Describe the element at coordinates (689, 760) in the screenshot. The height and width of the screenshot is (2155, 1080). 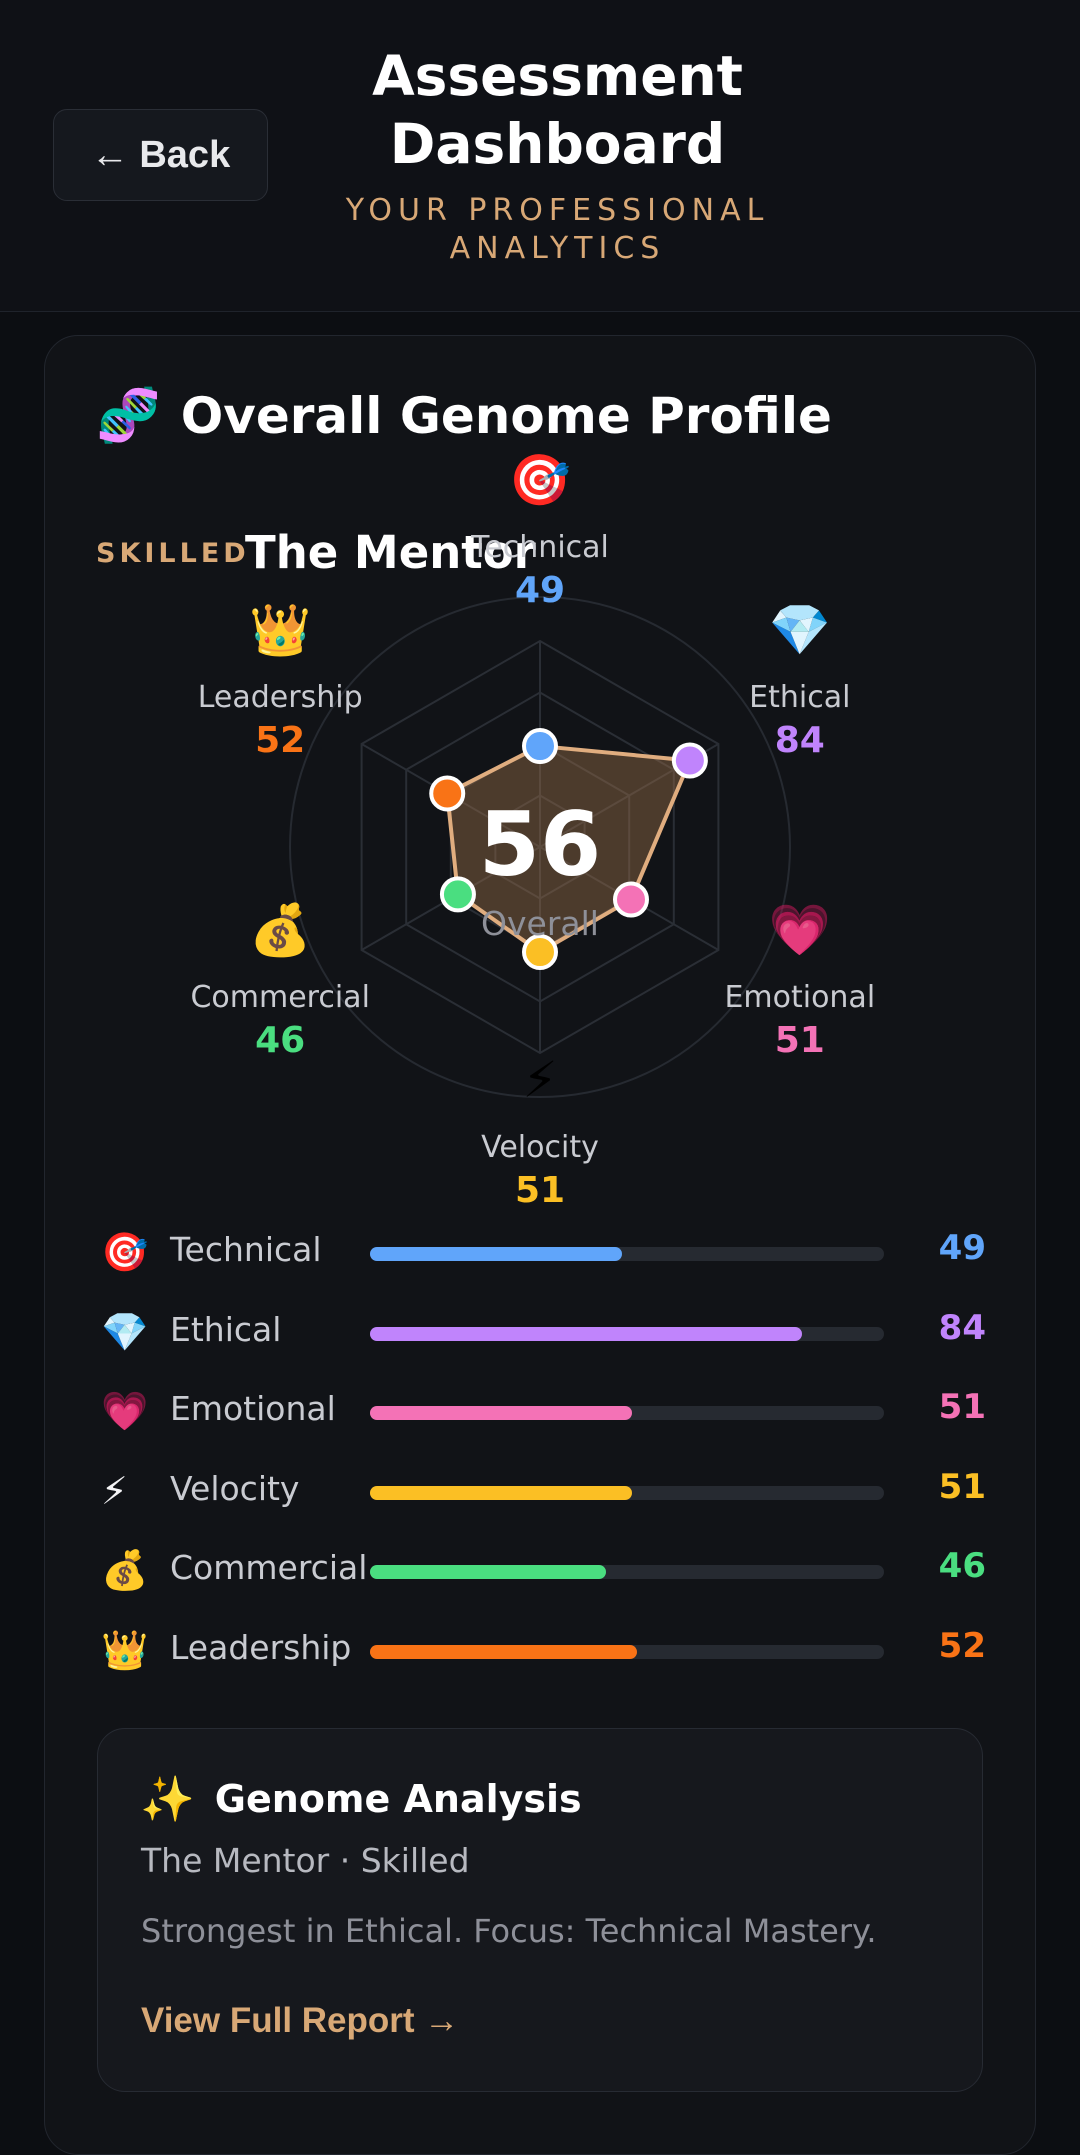
I see `radar-point-ethical` at that location.